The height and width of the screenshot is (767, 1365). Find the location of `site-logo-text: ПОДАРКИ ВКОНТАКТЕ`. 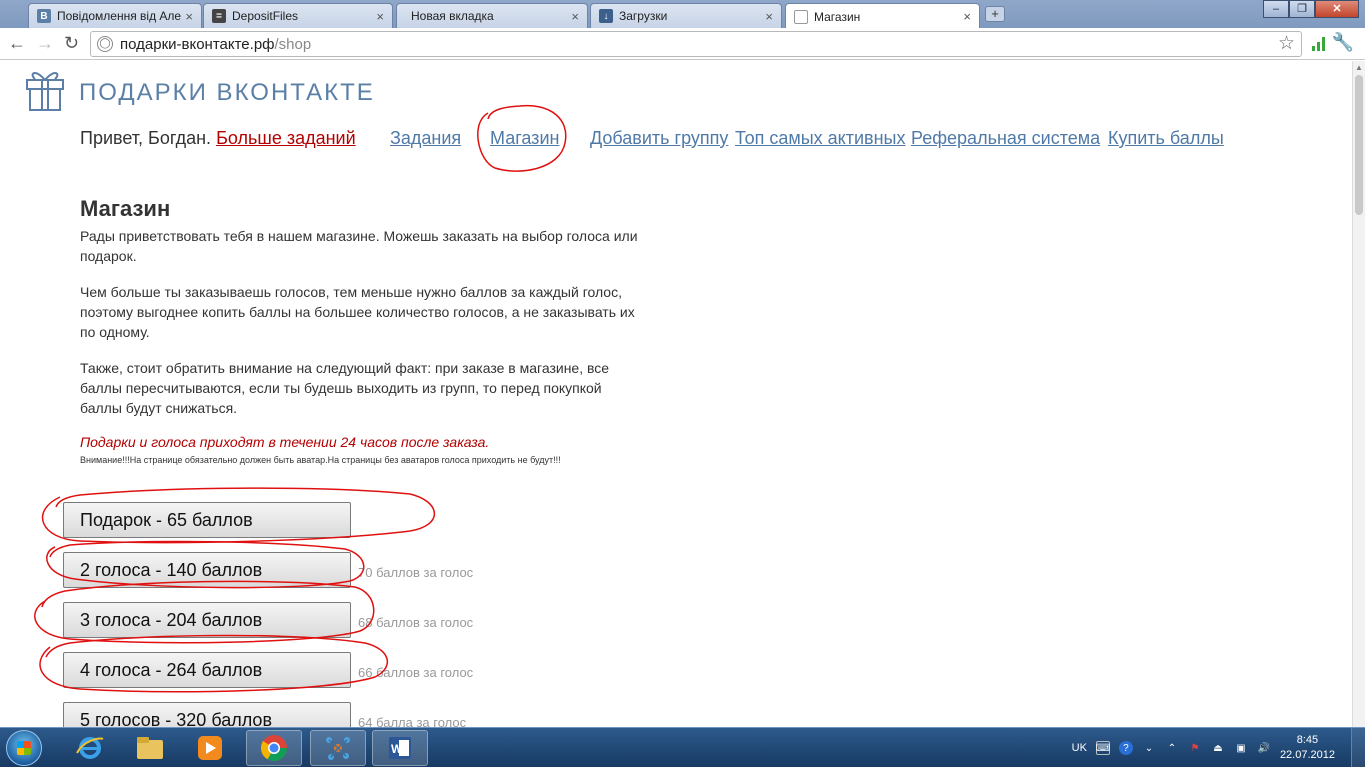

site-logo-text: ПОДАРКИ ВКОНТАКТЕ is located at coordinates (227, 93).